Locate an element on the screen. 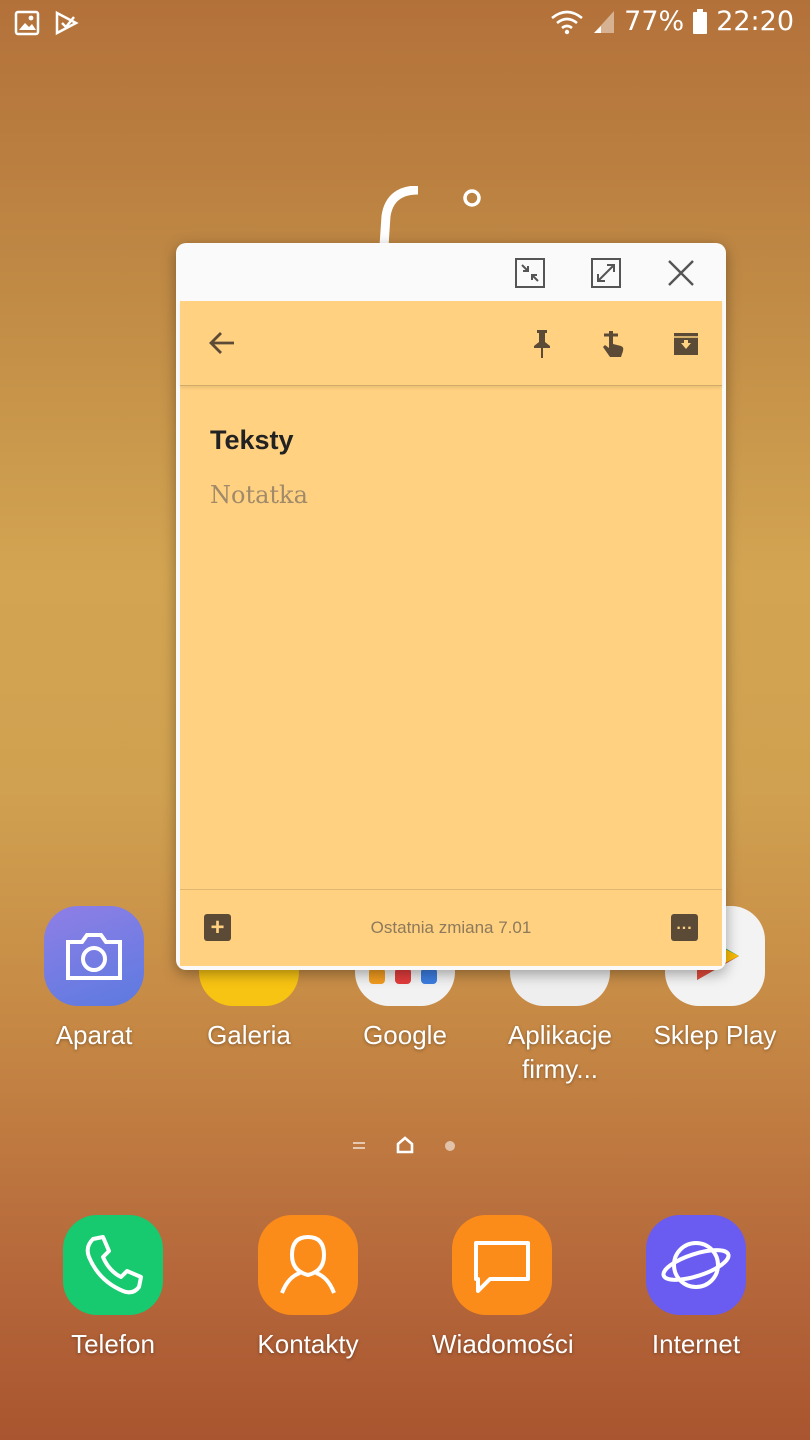 The height and width of the screenshot is (1440, 810). dock-internet: Internet is located at coordinates (696, 1288).